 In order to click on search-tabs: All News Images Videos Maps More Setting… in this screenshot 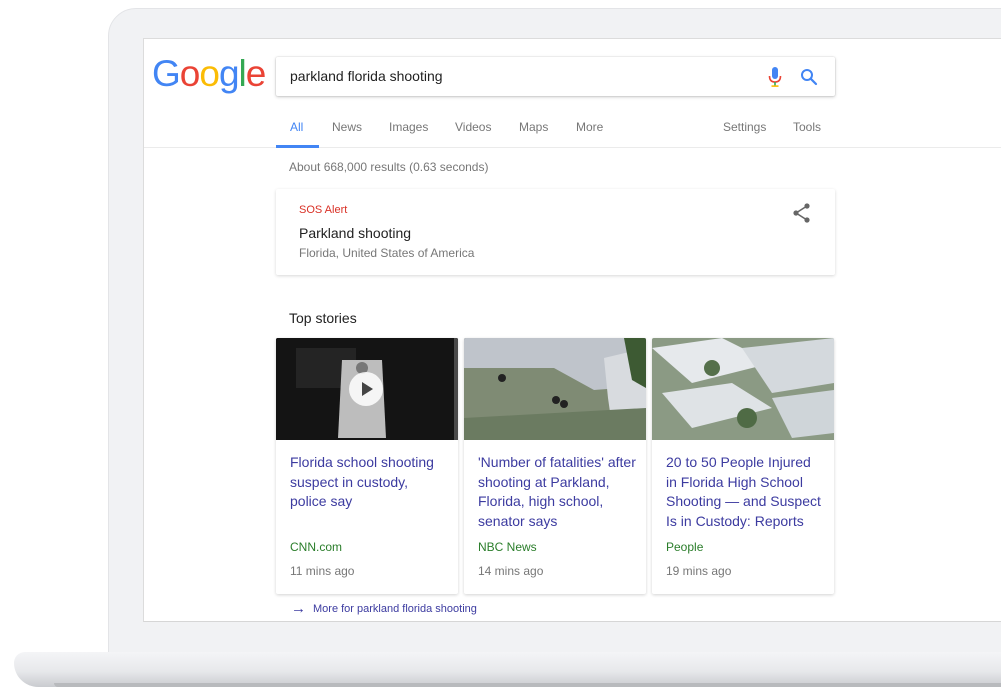, I will do `click(556, 131)`.